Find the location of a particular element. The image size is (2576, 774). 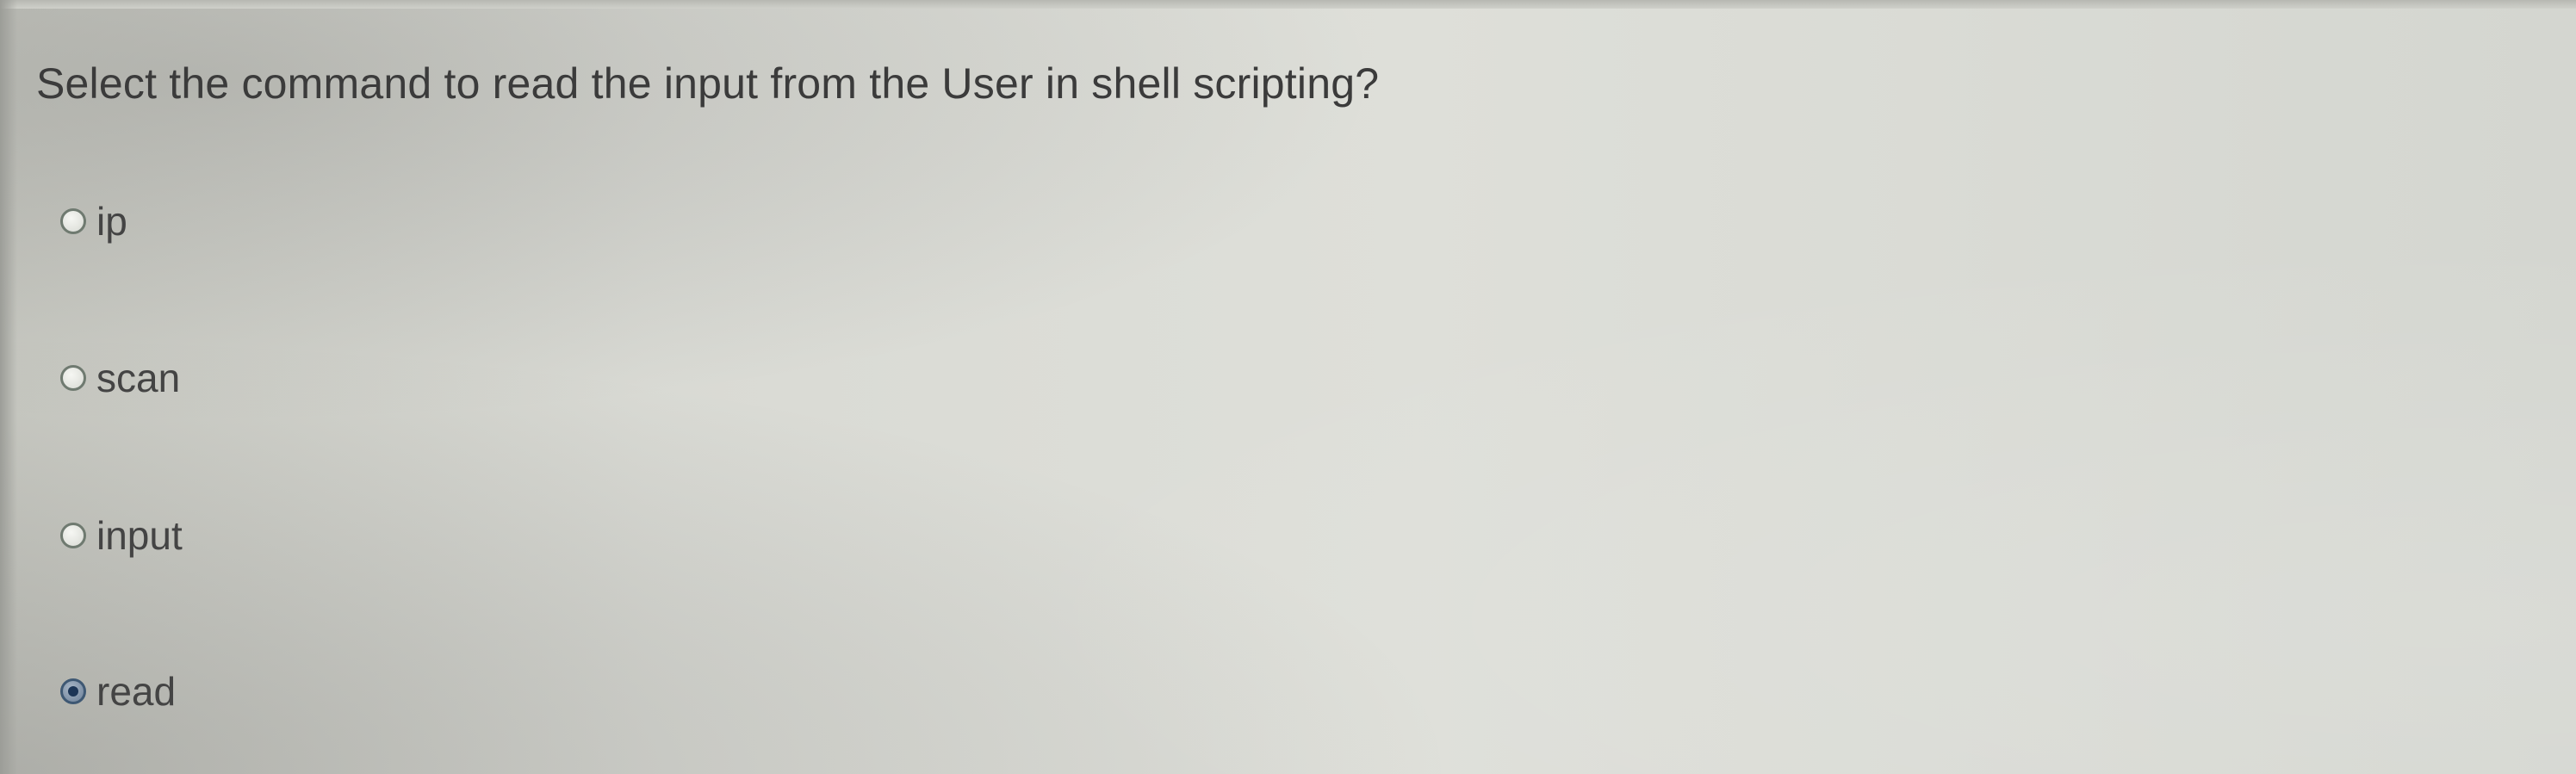

option-ip: ip is located at coordinates (94, 221).